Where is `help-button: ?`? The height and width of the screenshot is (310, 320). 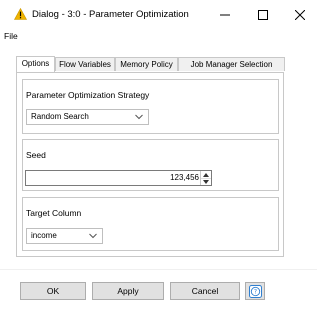 help-button: ? is located at coordinates (255, 291).